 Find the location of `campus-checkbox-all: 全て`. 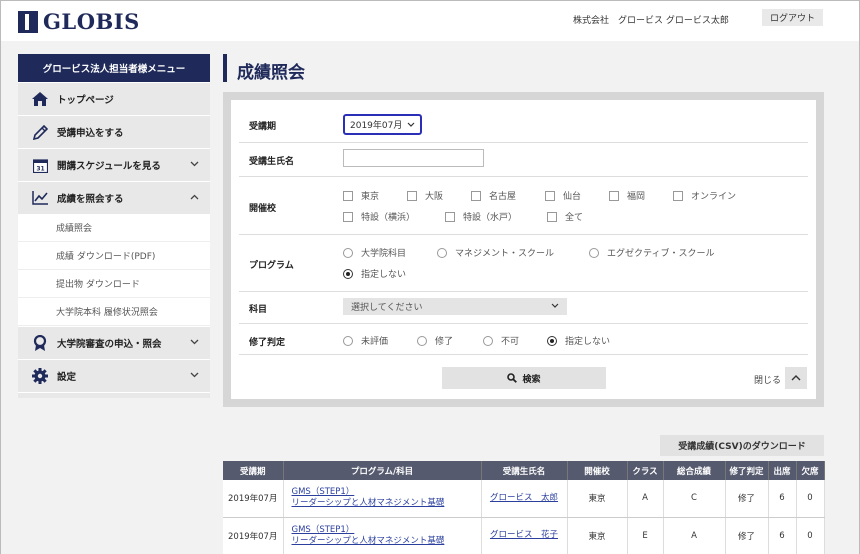

campus-checkbox-all: 全て is located at coordinates (565, 216).